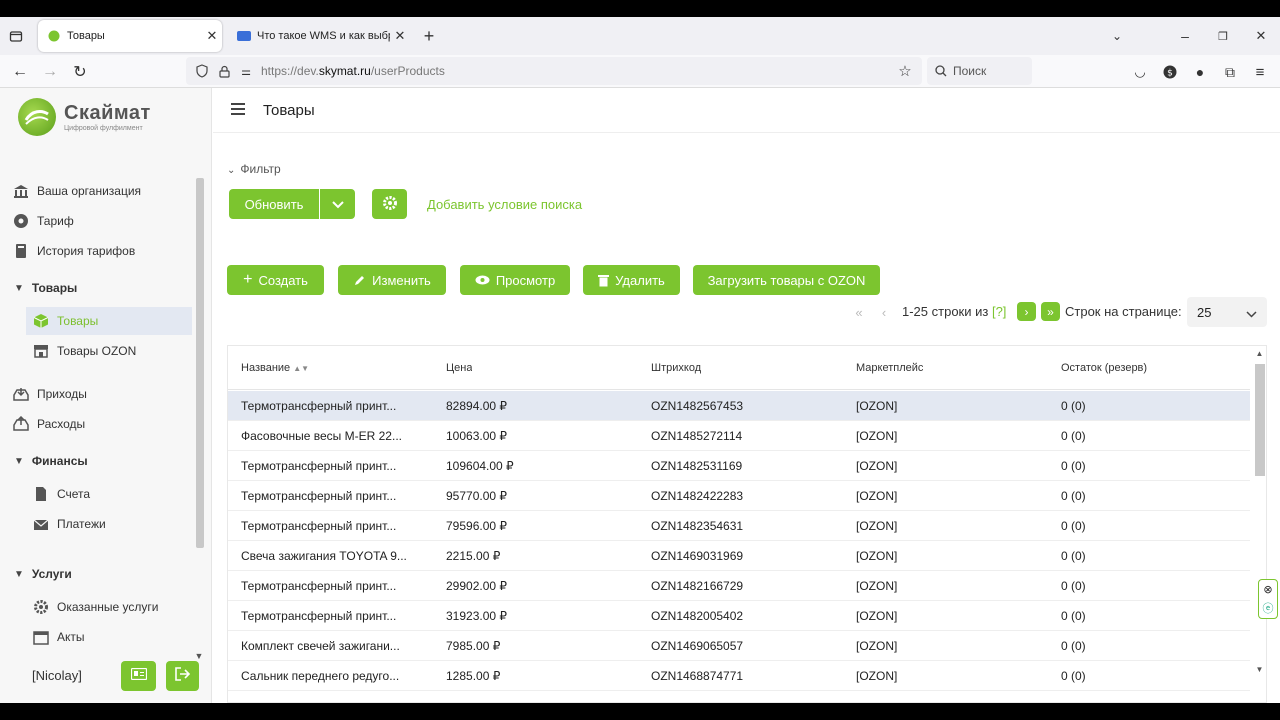 This screenshot has height=720, width=1280. What do you see at coordinates (884, 312) in the screenshot?
I see `prev-page-icon: ‹` at bounding box center [884, 312].